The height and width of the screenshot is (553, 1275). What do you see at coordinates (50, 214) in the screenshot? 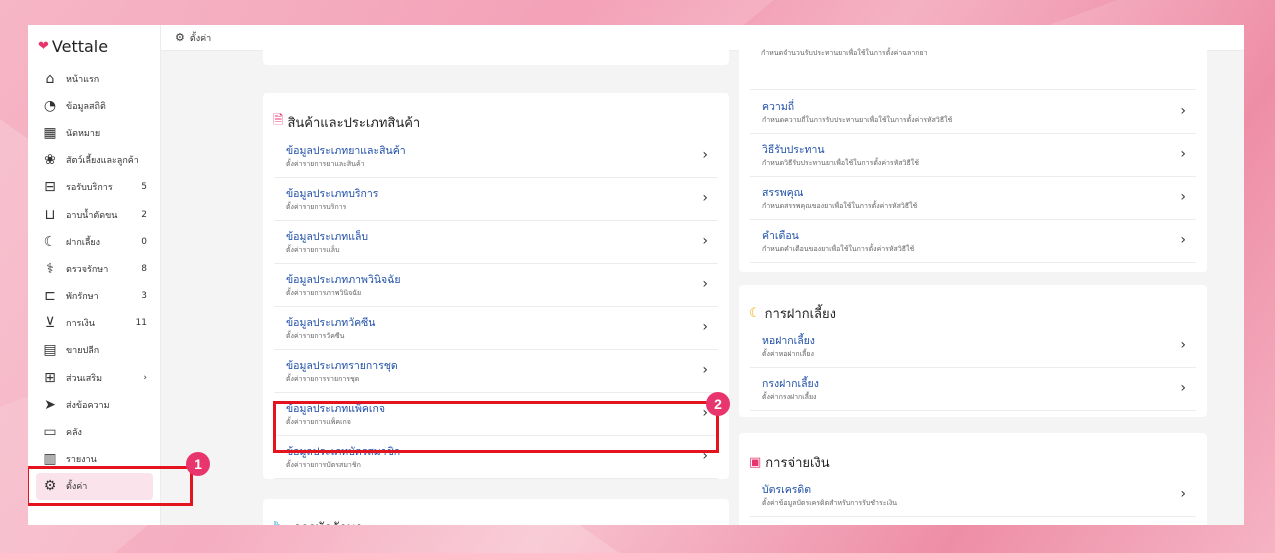
I see `bathtub-icon: ⊔` at bounding box center [50, 214].